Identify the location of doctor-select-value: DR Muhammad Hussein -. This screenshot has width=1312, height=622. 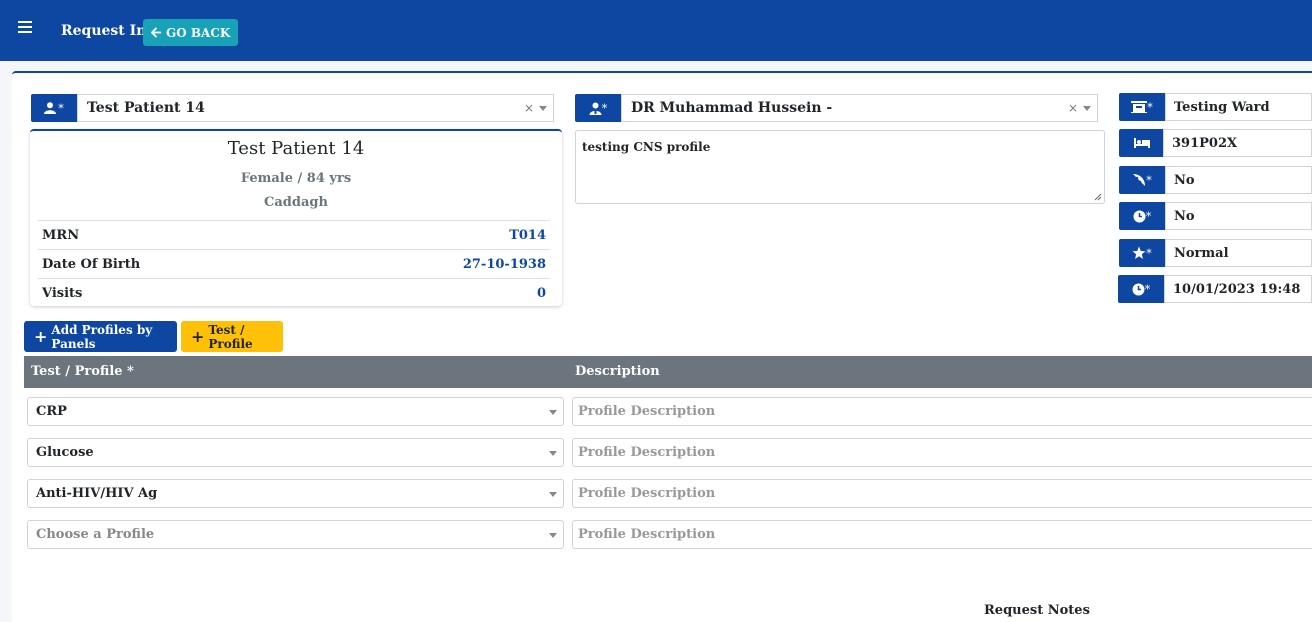
(732, 108).